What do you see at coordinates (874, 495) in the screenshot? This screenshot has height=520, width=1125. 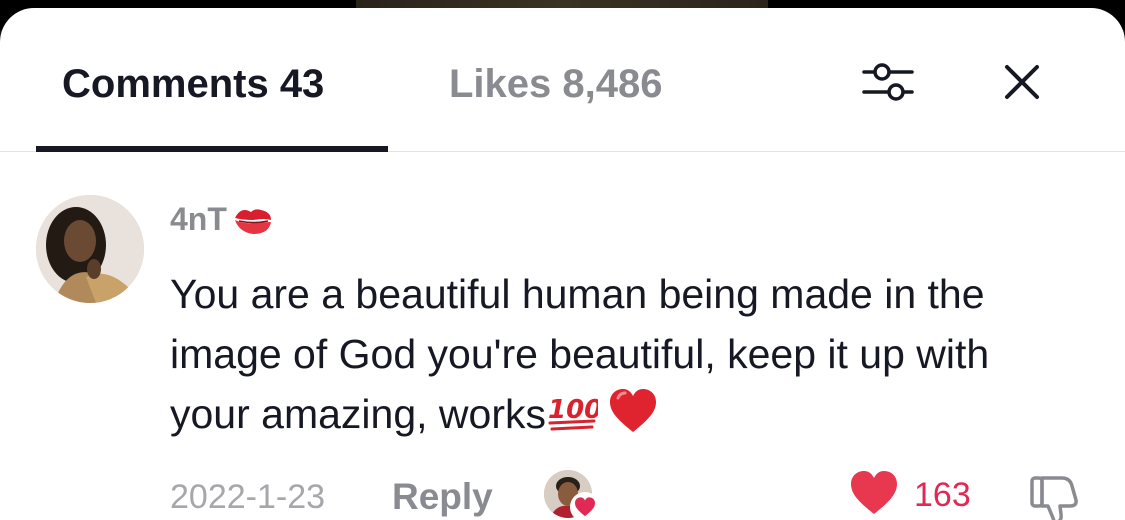 I see `heart-icon` at bounding box center [874, 495].